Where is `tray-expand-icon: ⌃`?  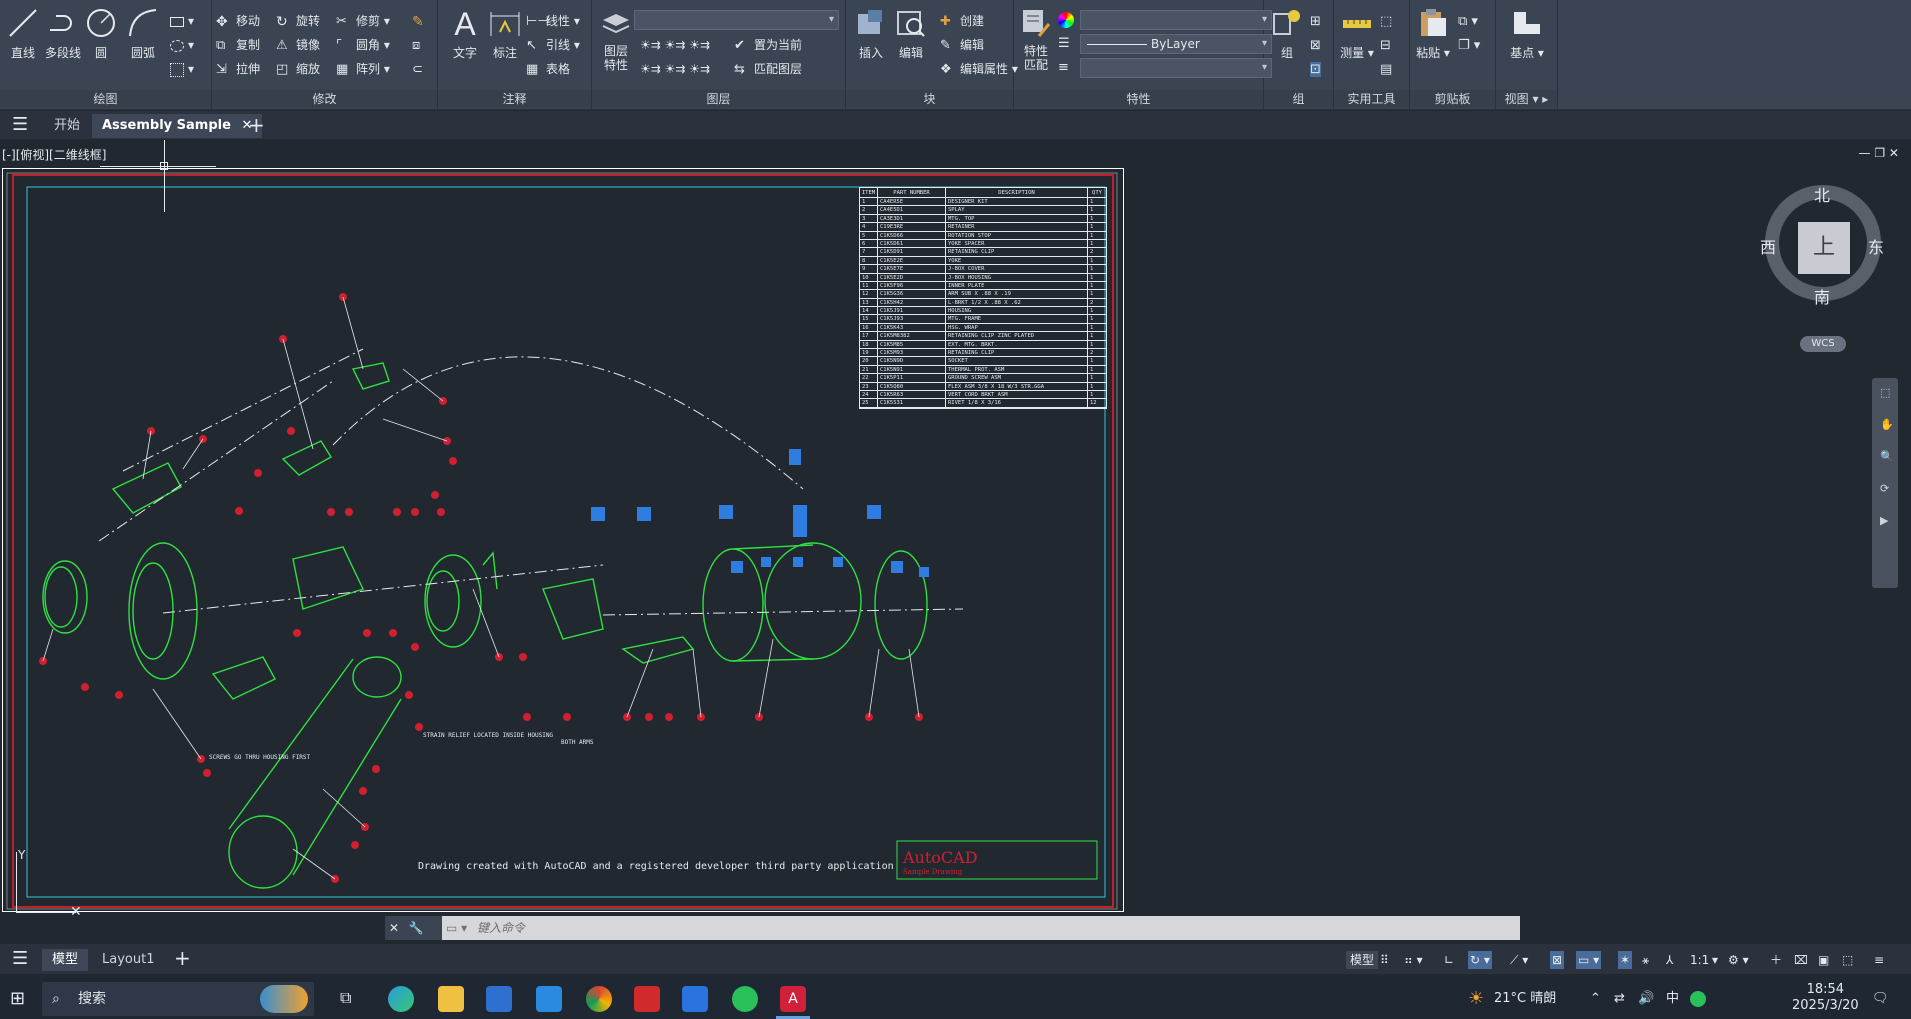
tray-expand-icon: ⌃ is located at coordinates (1595, 998).